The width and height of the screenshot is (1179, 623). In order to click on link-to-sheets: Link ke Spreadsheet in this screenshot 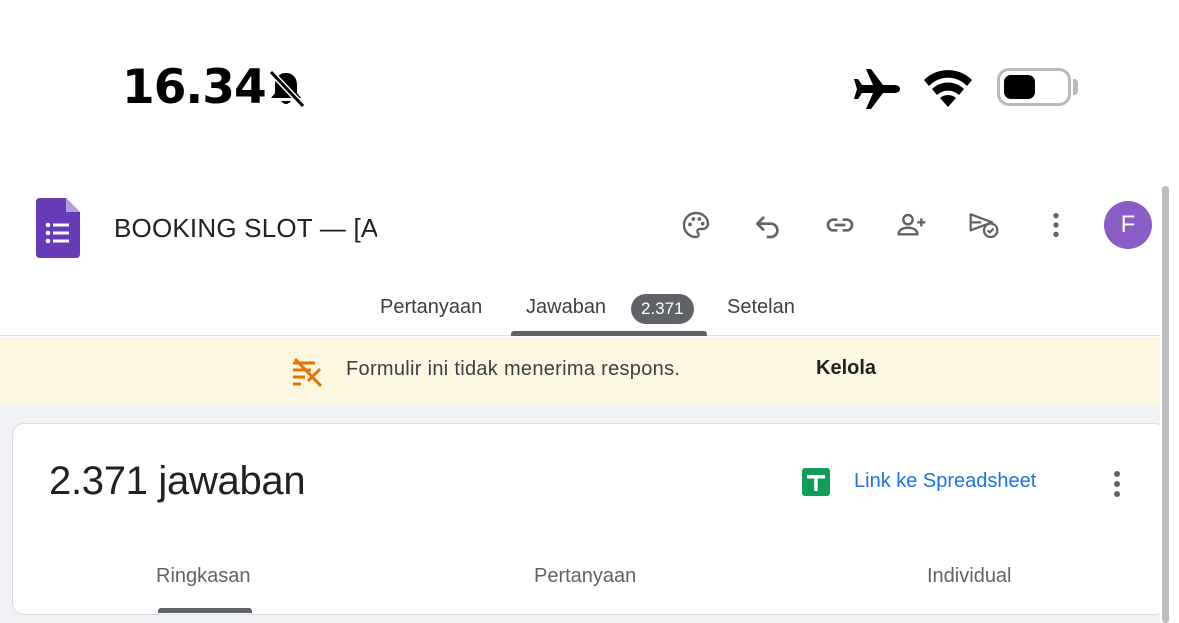, I will do `click(945, 481)`.